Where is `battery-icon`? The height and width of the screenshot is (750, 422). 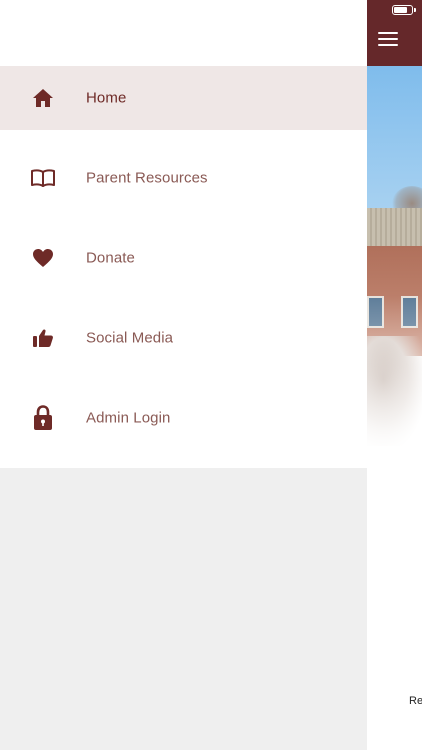
battery-icon is located at coordinates (402, 10).